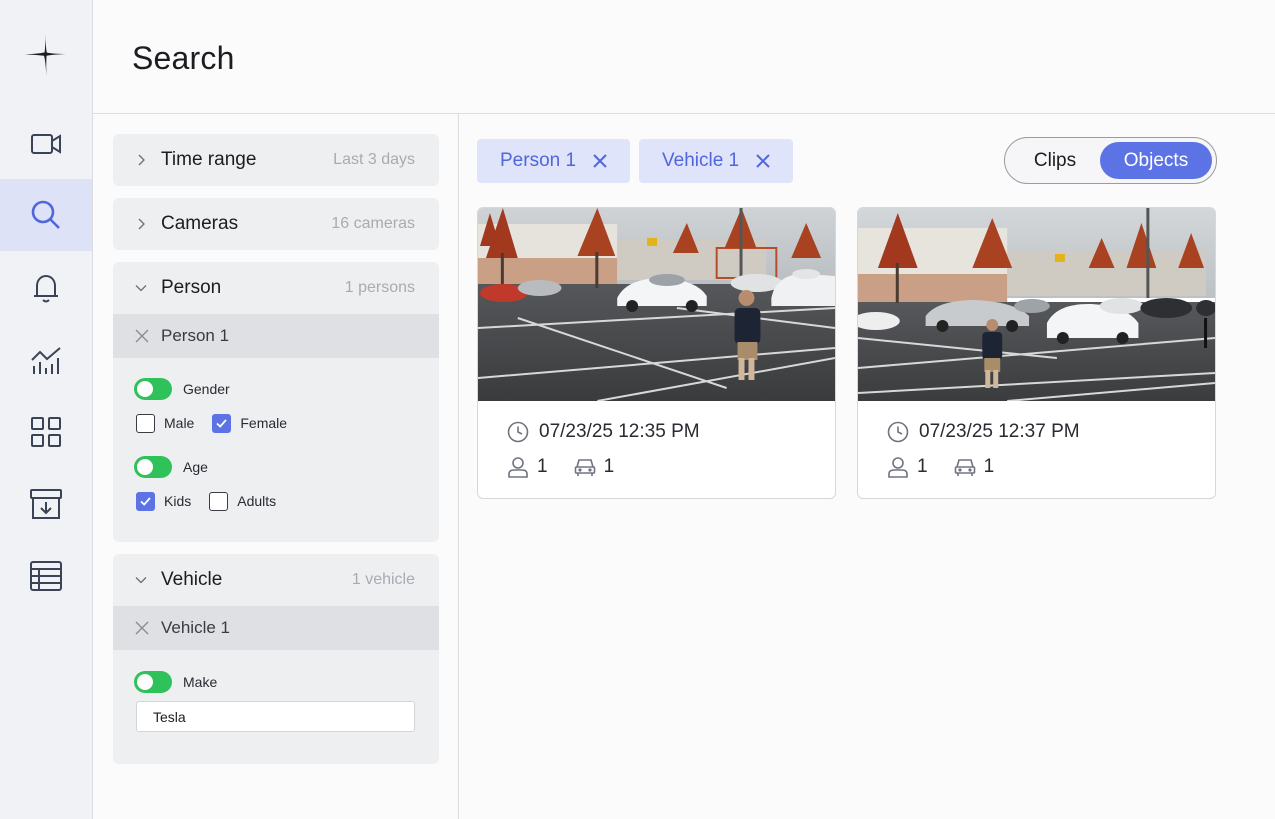 This screenshot has width=1275, height=819. I want to click on person-label: Person, so click(191, 287).